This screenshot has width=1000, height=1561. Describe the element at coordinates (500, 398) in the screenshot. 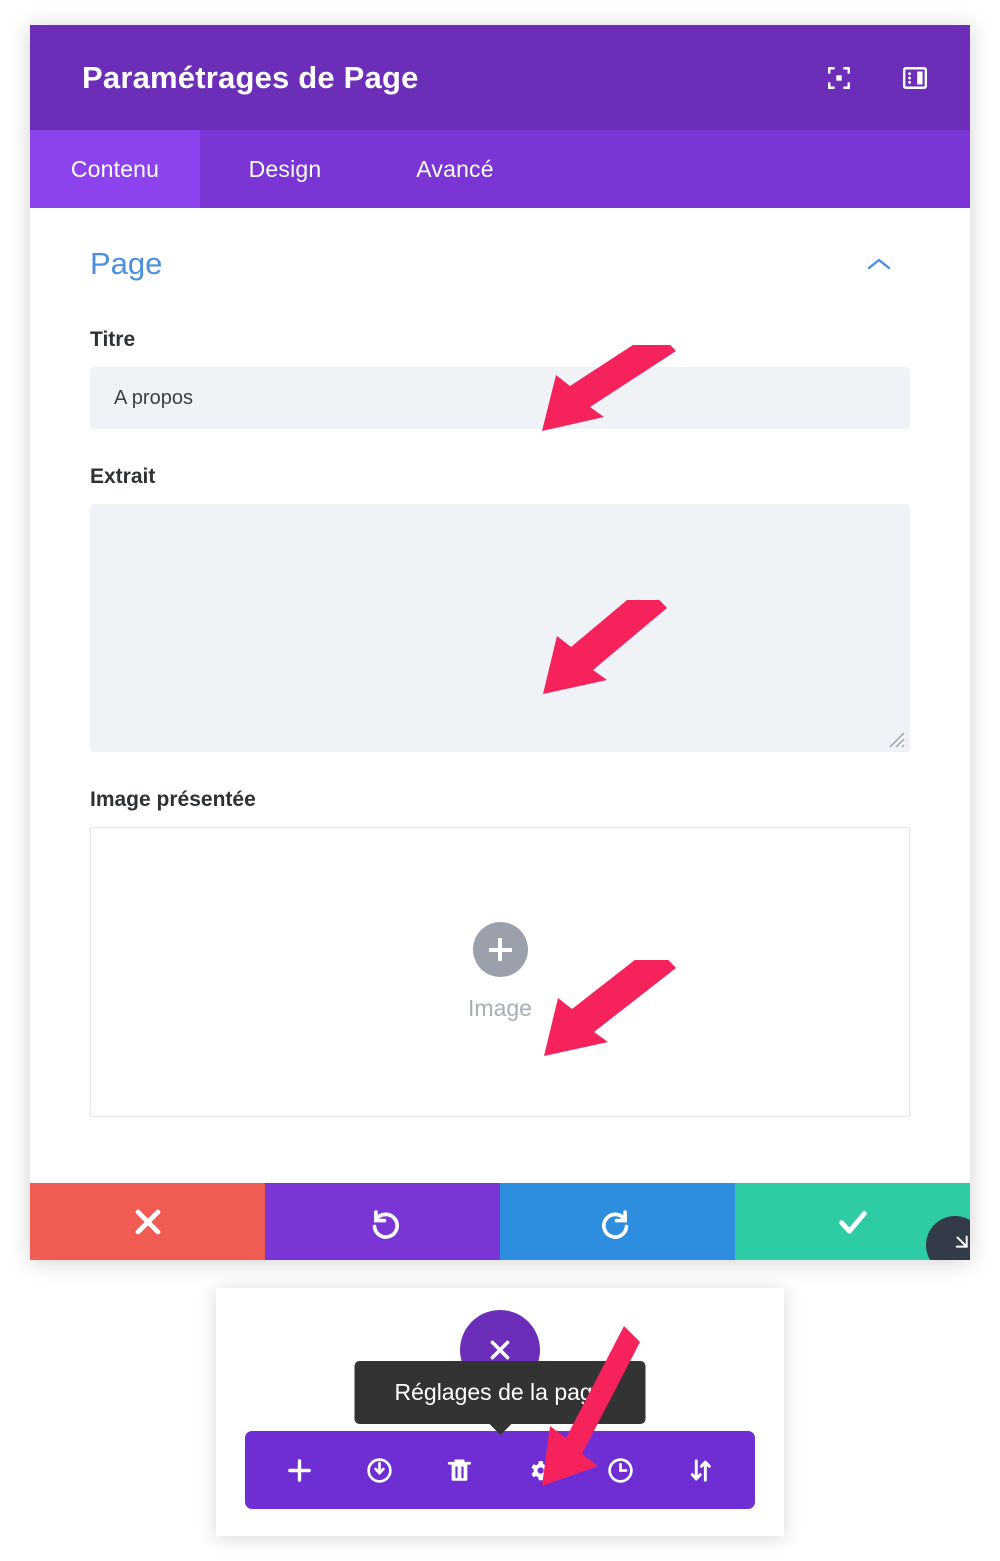

I see `title-input: A propos` at that location.